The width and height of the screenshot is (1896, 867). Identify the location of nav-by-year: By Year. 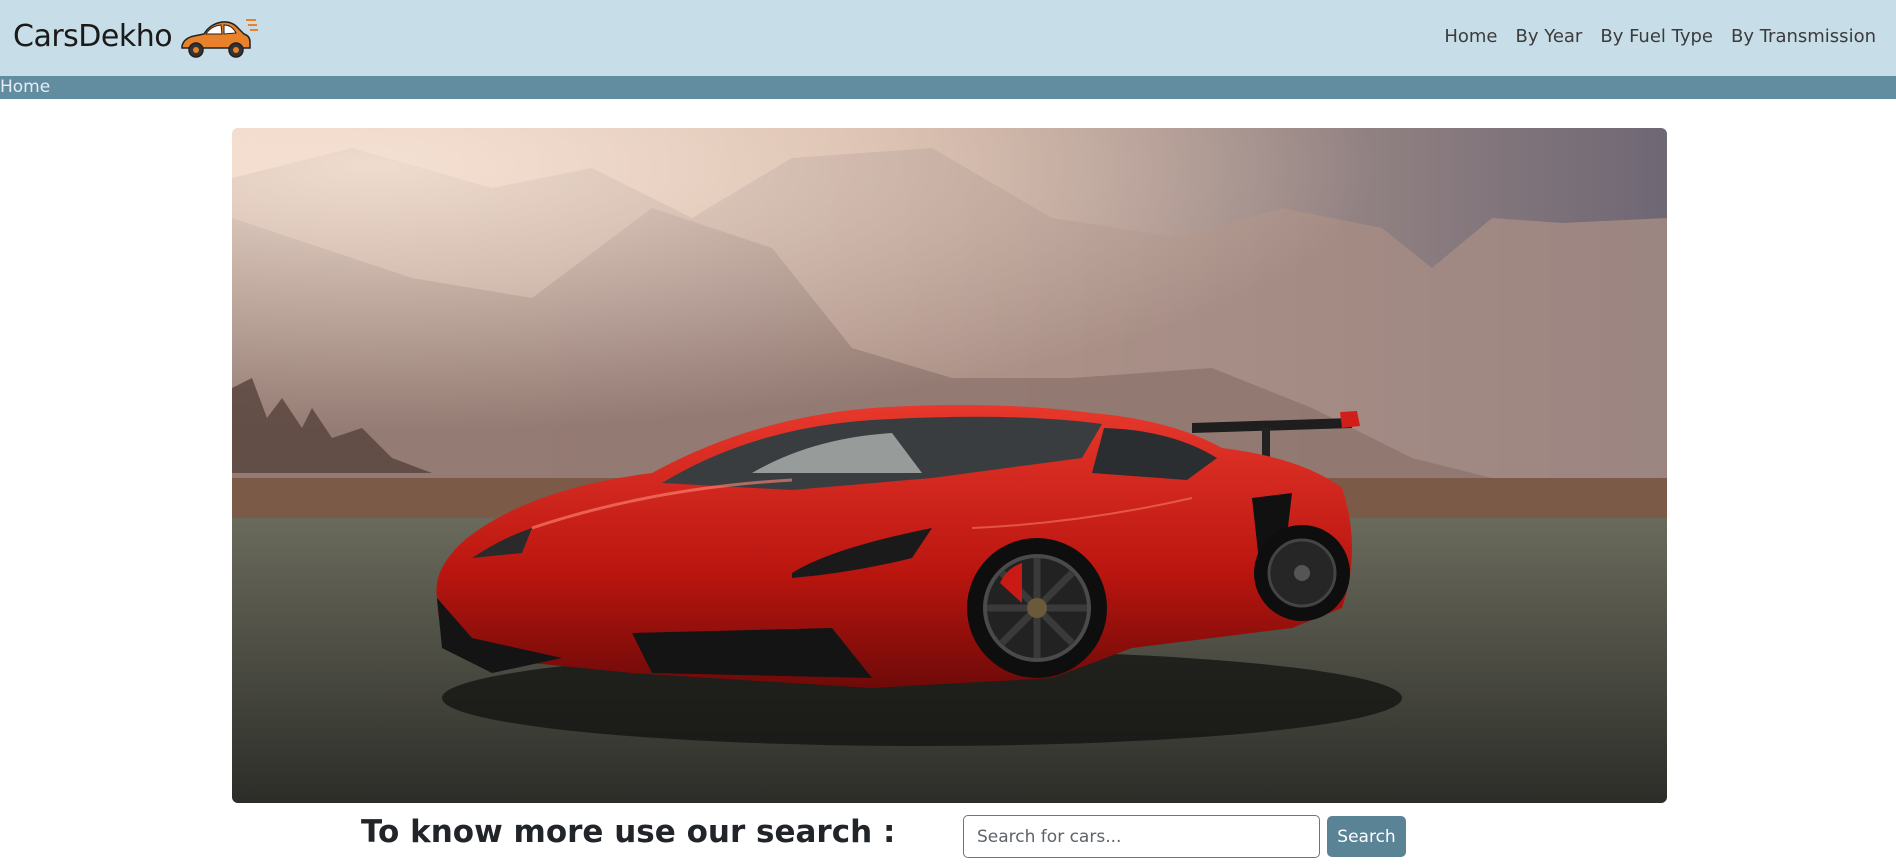
(1549, 36).